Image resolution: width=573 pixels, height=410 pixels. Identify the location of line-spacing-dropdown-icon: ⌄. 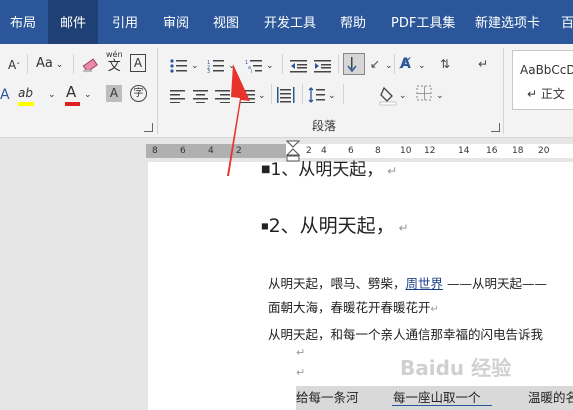
(332, 96).